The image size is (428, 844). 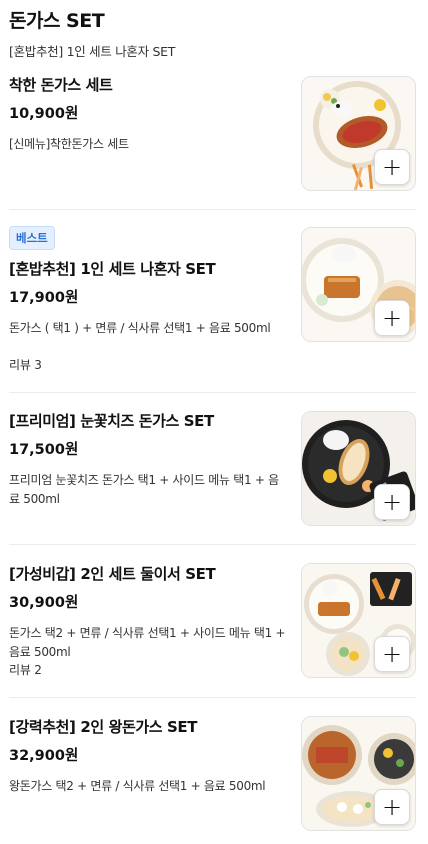 I want to click on menu-item-price: 30,900원, so click(x=44, y=603).